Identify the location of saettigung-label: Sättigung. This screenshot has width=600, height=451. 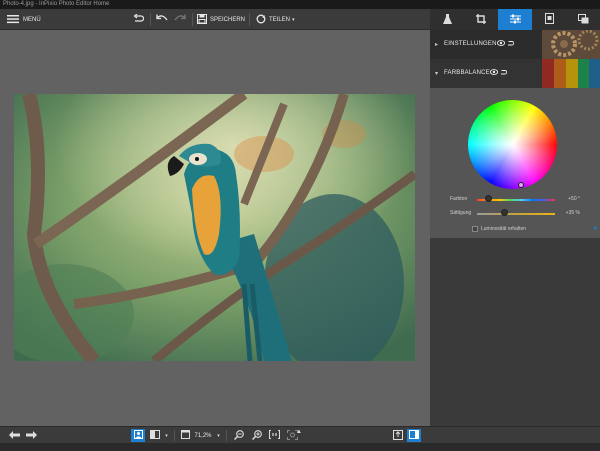
(461, 213).